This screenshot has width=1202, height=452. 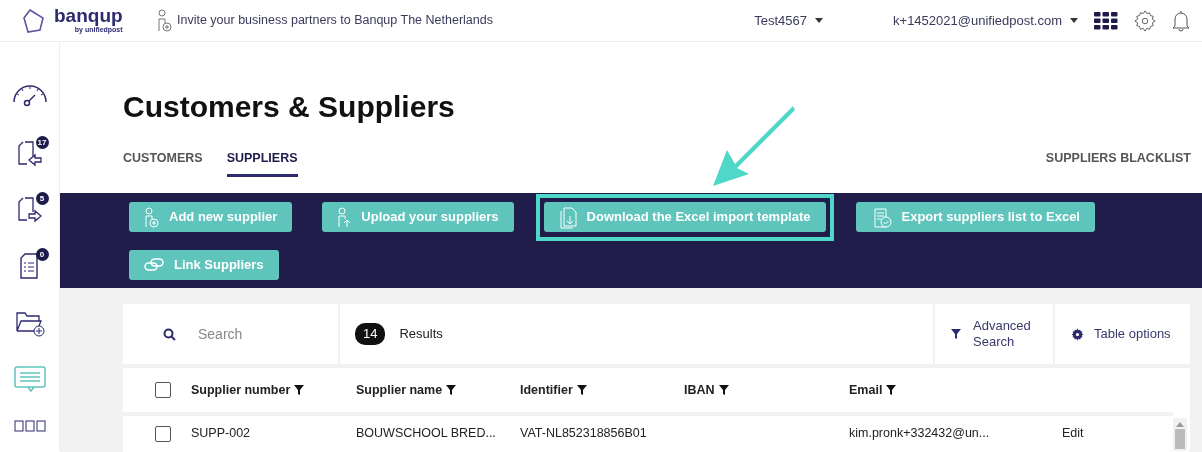 What do you see at coordinates (1181, 20) in the screenshot?
I see `bell-icon` at bounding box center [1181, 20].